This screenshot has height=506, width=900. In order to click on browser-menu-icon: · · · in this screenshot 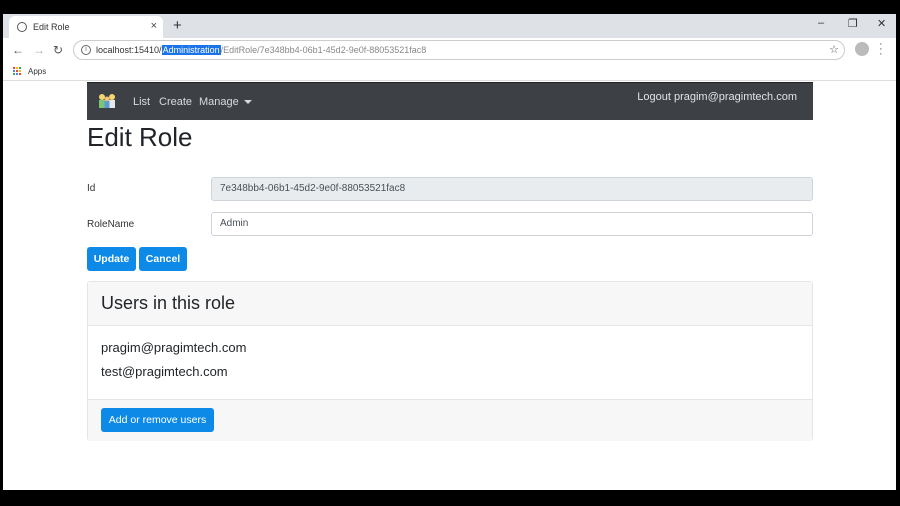, I will do `click(881, 49)`.